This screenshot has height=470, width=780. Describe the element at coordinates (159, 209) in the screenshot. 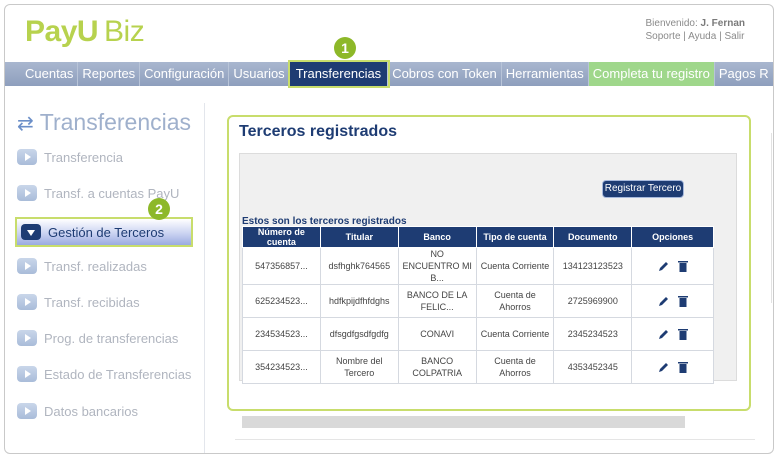

I see `step-badge-2: 2` at that location.